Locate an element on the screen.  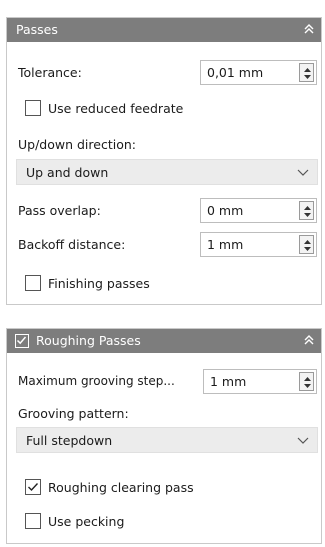
use-pecking-checkbox is located at coordinates (33, 521).